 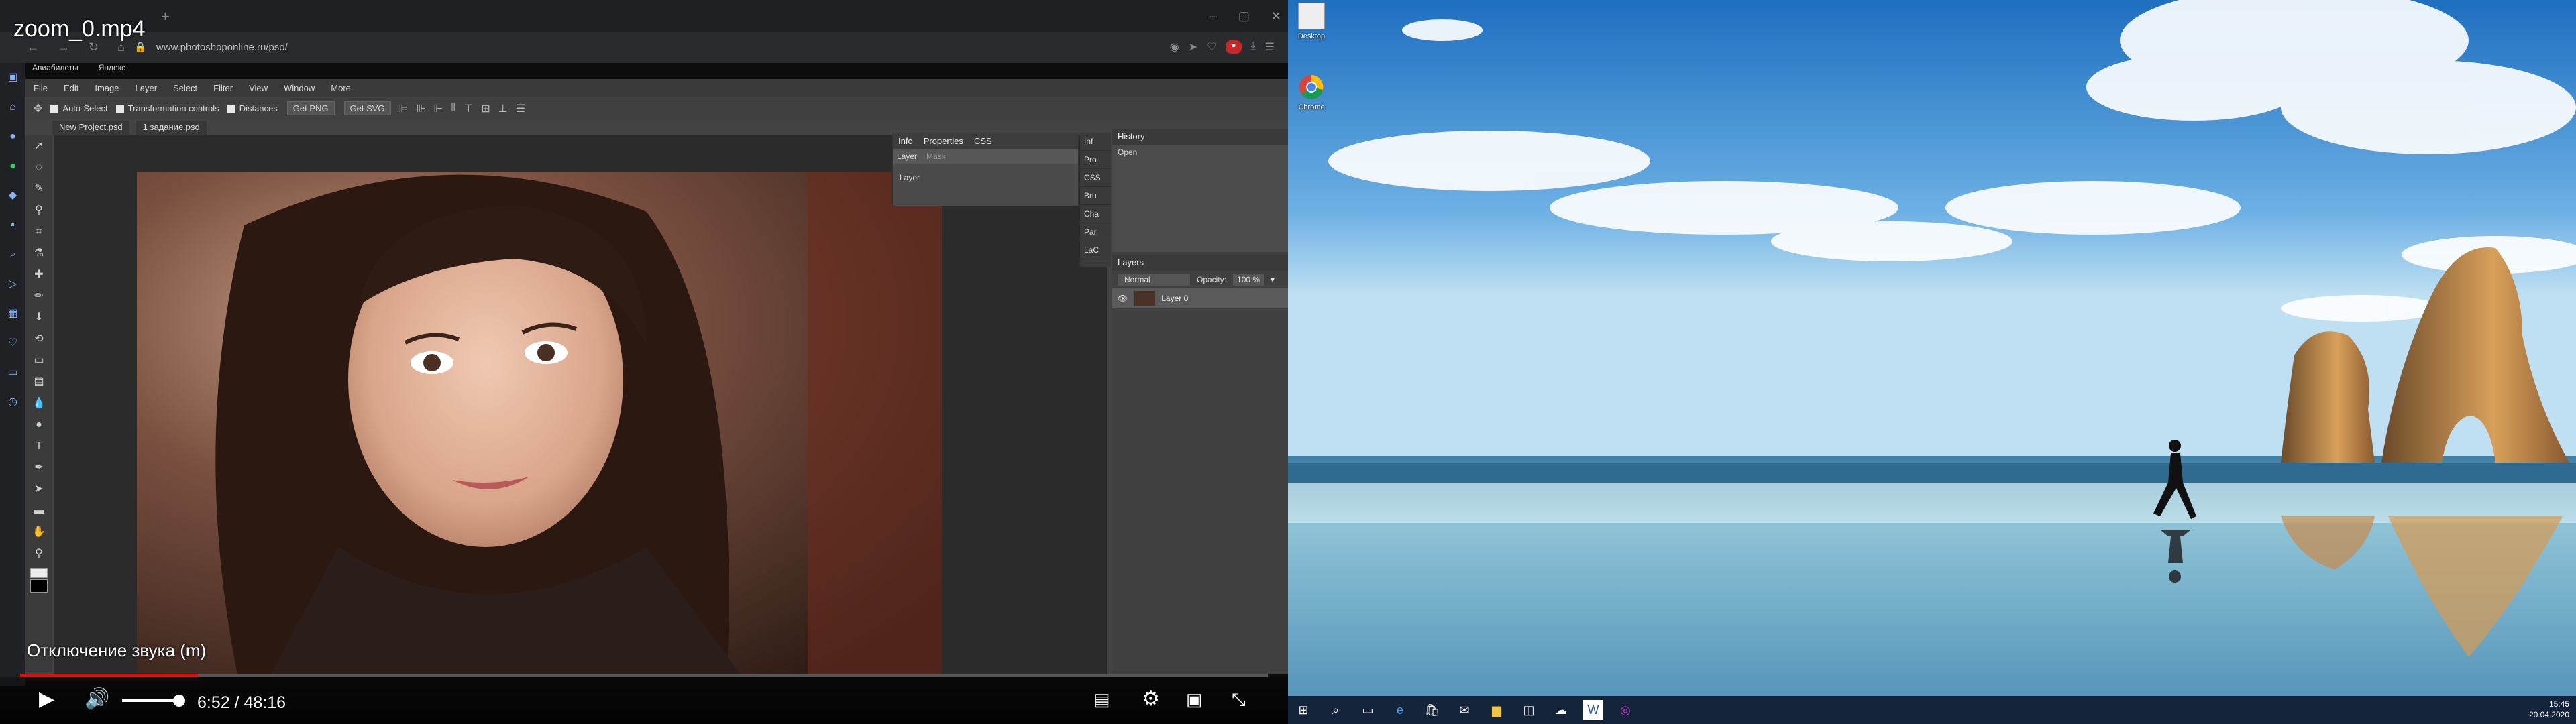 I want to click on lasso-icon: ✎, so click(x=38, y=189).